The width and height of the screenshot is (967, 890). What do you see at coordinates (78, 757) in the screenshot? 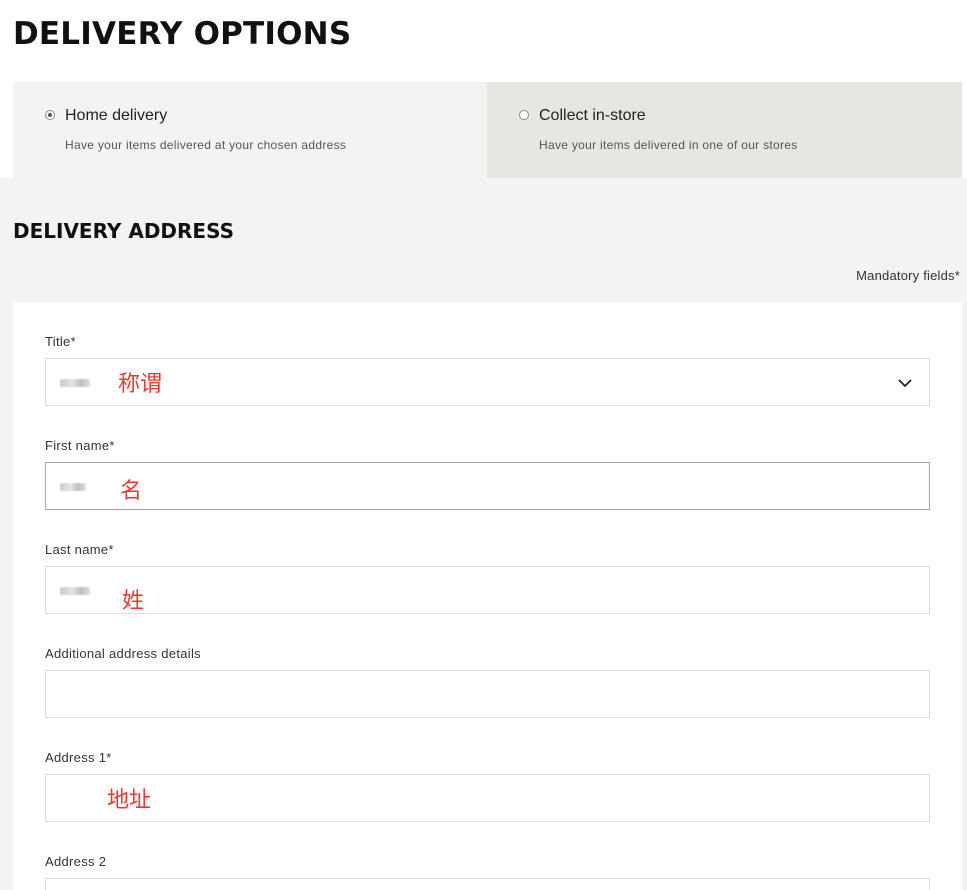
I see `address1-label: Address 1*` at bounding box center [78, 757].